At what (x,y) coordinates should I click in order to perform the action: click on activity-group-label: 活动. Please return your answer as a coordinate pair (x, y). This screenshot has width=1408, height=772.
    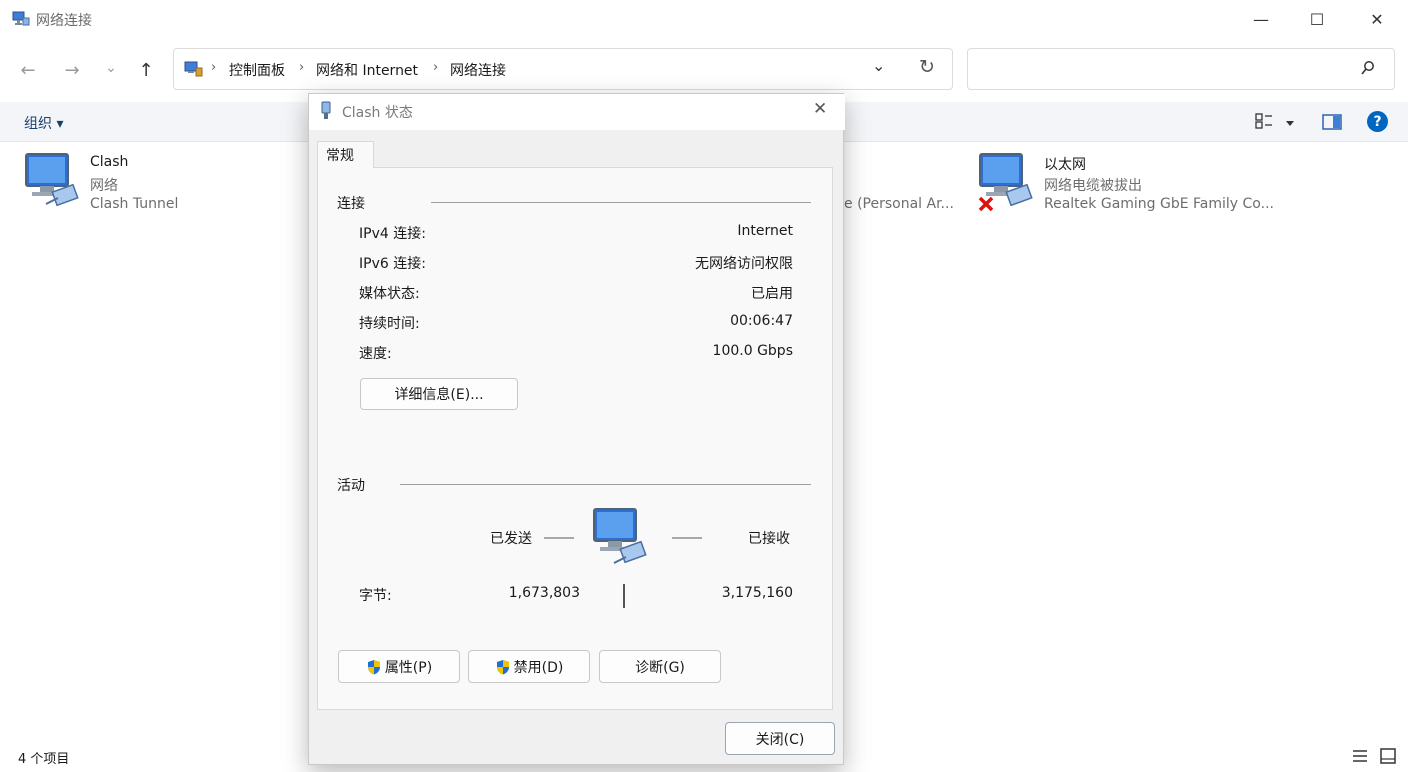
    Looking at the image, I should click on (353, 485).